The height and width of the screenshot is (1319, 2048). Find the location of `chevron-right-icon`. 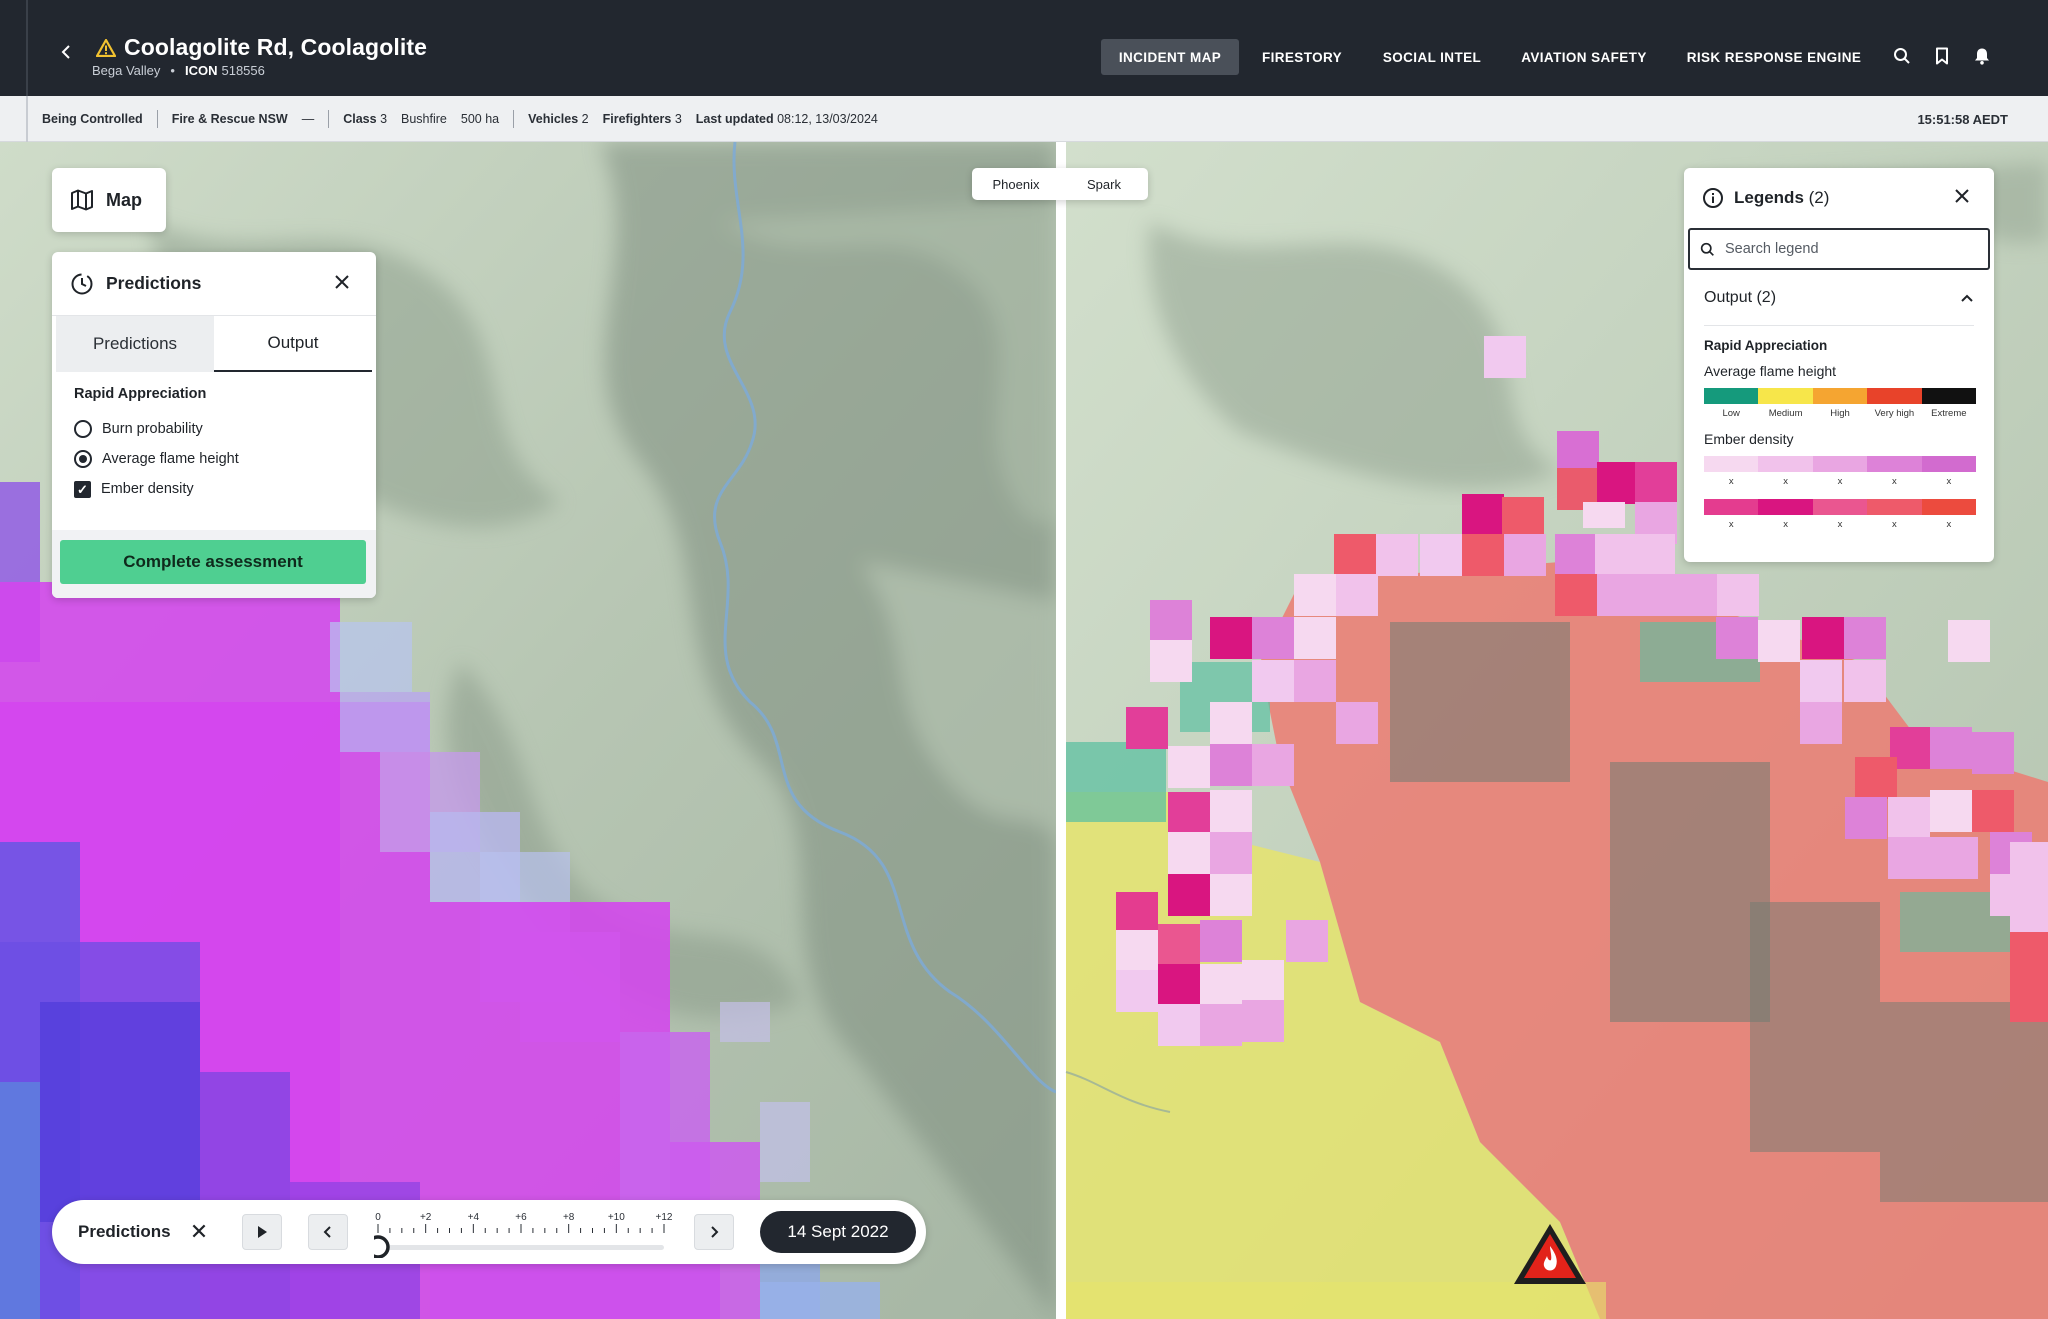

chevron-right-icon is located at coordinates (715, 1232).